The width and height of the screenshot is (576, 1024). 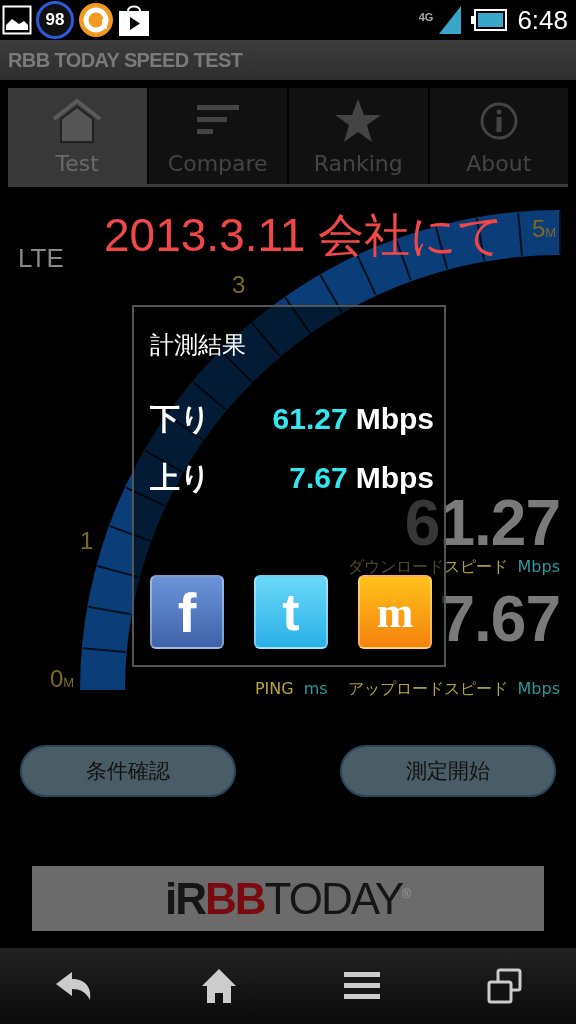 What do you see at coordinates (41, 258) in the screenshot?
I see `network-label: LTE` at bounding box center [41, 258].